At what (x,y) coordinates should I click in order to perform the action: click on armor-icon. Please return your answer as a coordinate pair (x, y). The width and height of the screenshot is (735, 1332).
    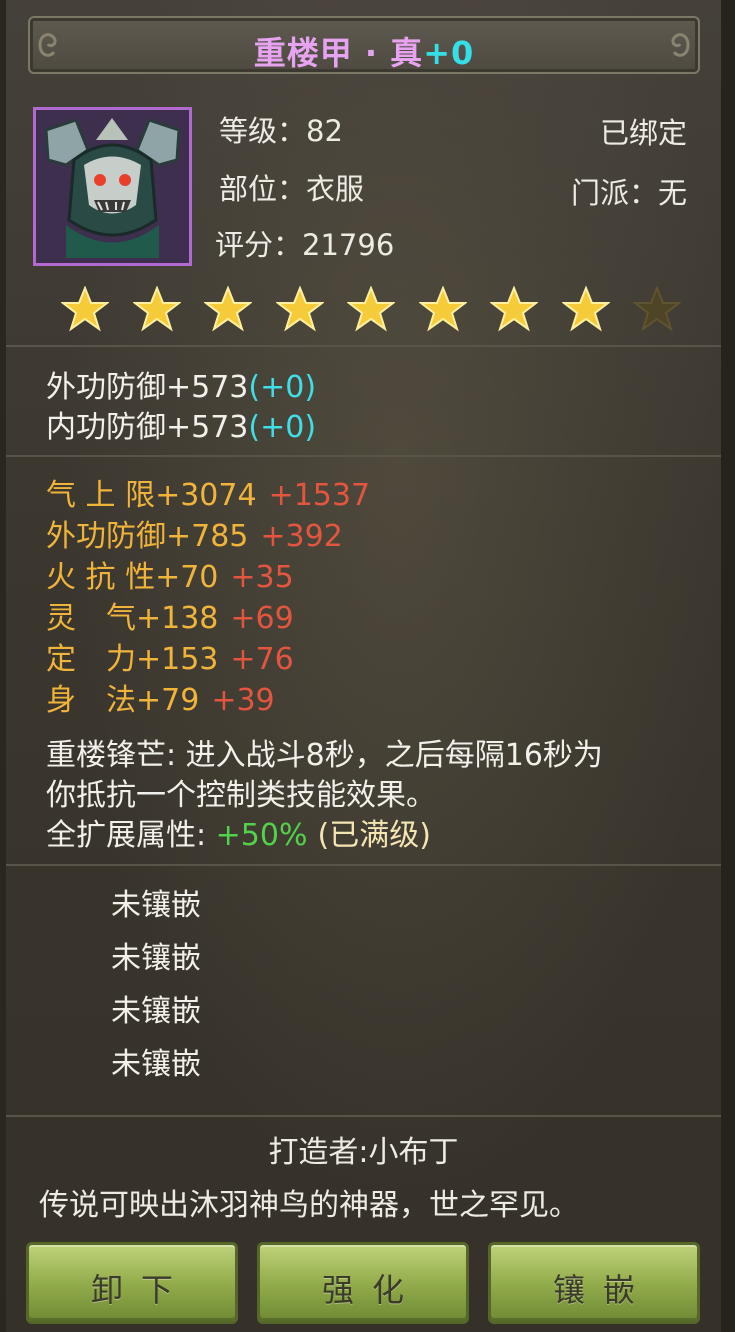
    Looking at the image, I should click on (112, 186).